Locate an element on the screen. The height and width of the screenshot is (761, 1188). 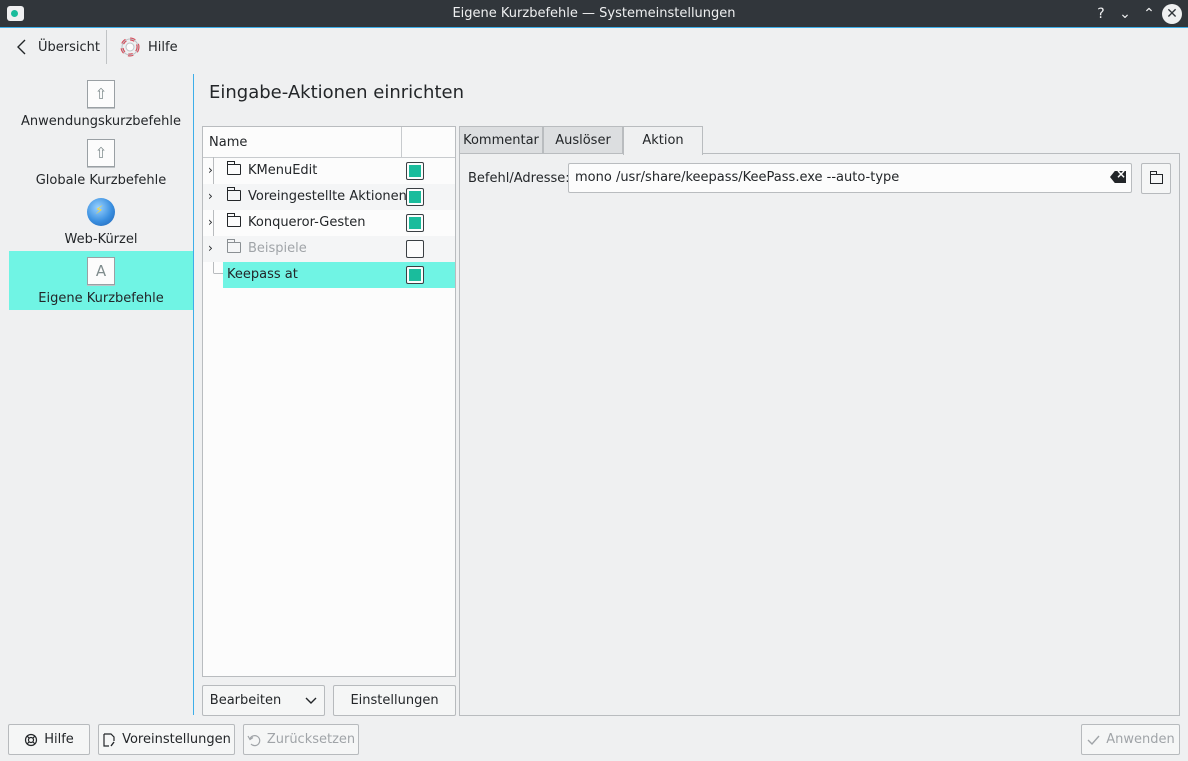
reset-button: Zurücksetzen is located at coordinates (301, 739).